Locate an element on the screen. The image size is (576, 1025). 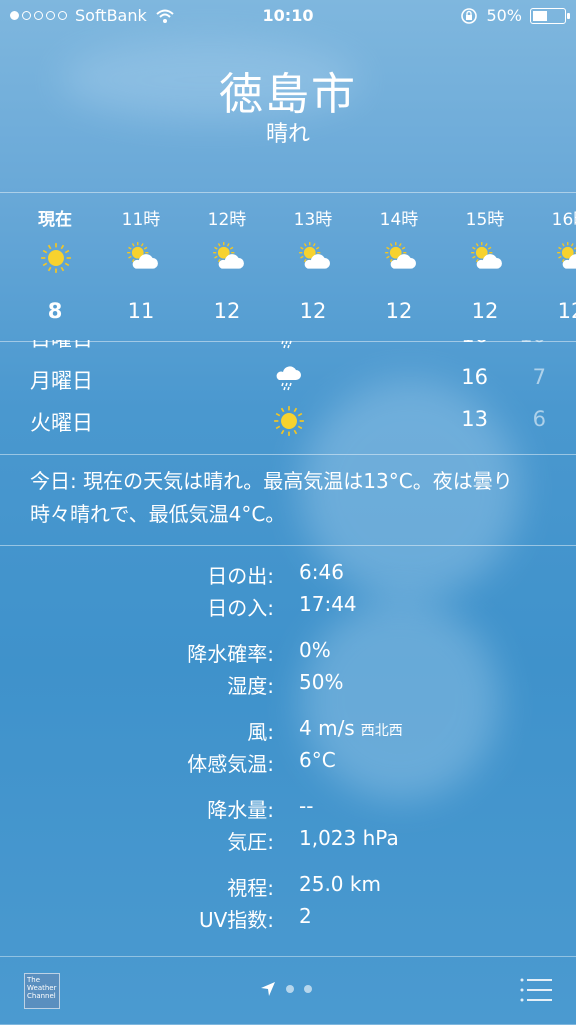
detail-row: 視程: 25.0 km is located at coordinates (288, 886).